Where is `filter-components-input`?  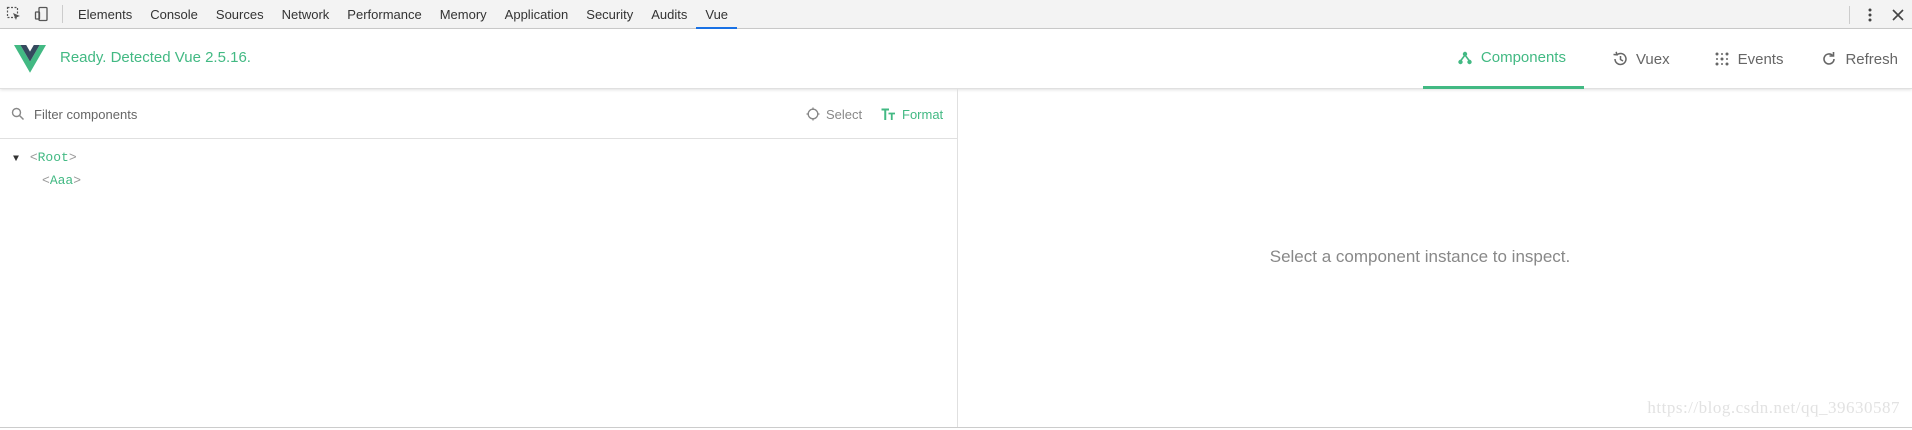 filter-components-input is located at coordinates (284, 114).